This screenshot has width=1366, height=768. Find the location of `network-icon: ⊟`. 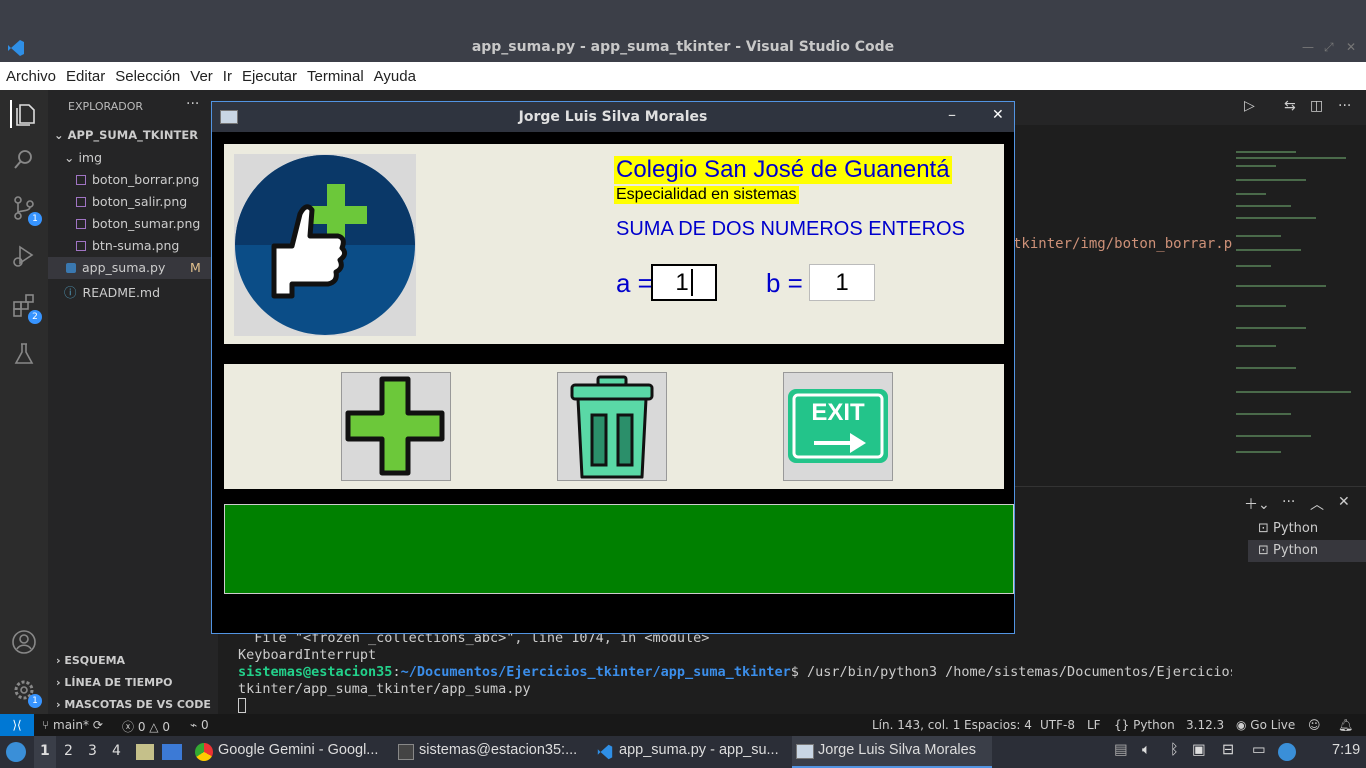

network-icon: ⊟ is located at coordinates (1228, 750).